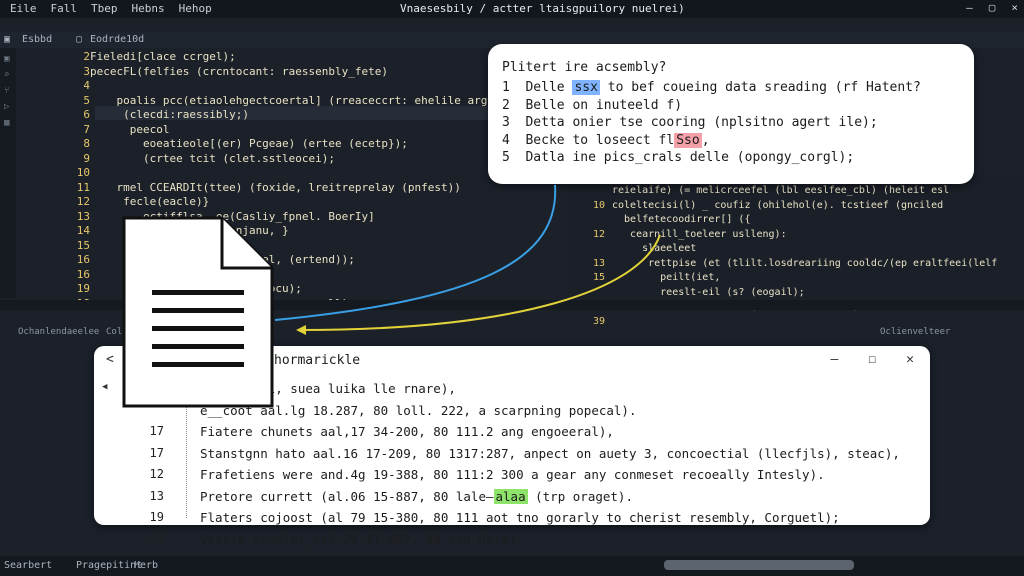  I want to click on row-text: Becke to loseect fl, so click(600, 140).